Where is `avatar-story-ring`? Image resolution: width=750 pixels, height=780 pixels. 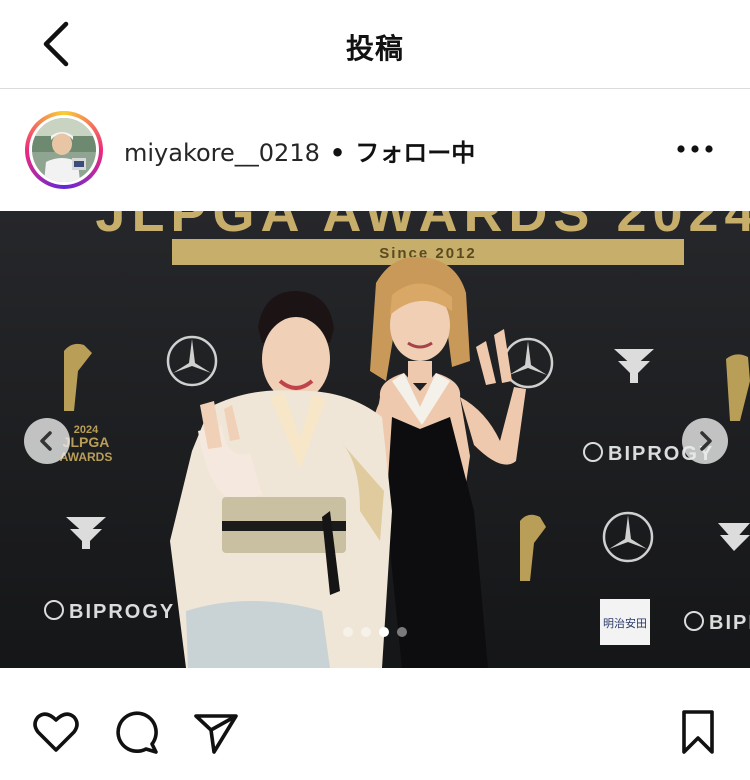 avatar-story-ring is located at coordinates (64, 150).